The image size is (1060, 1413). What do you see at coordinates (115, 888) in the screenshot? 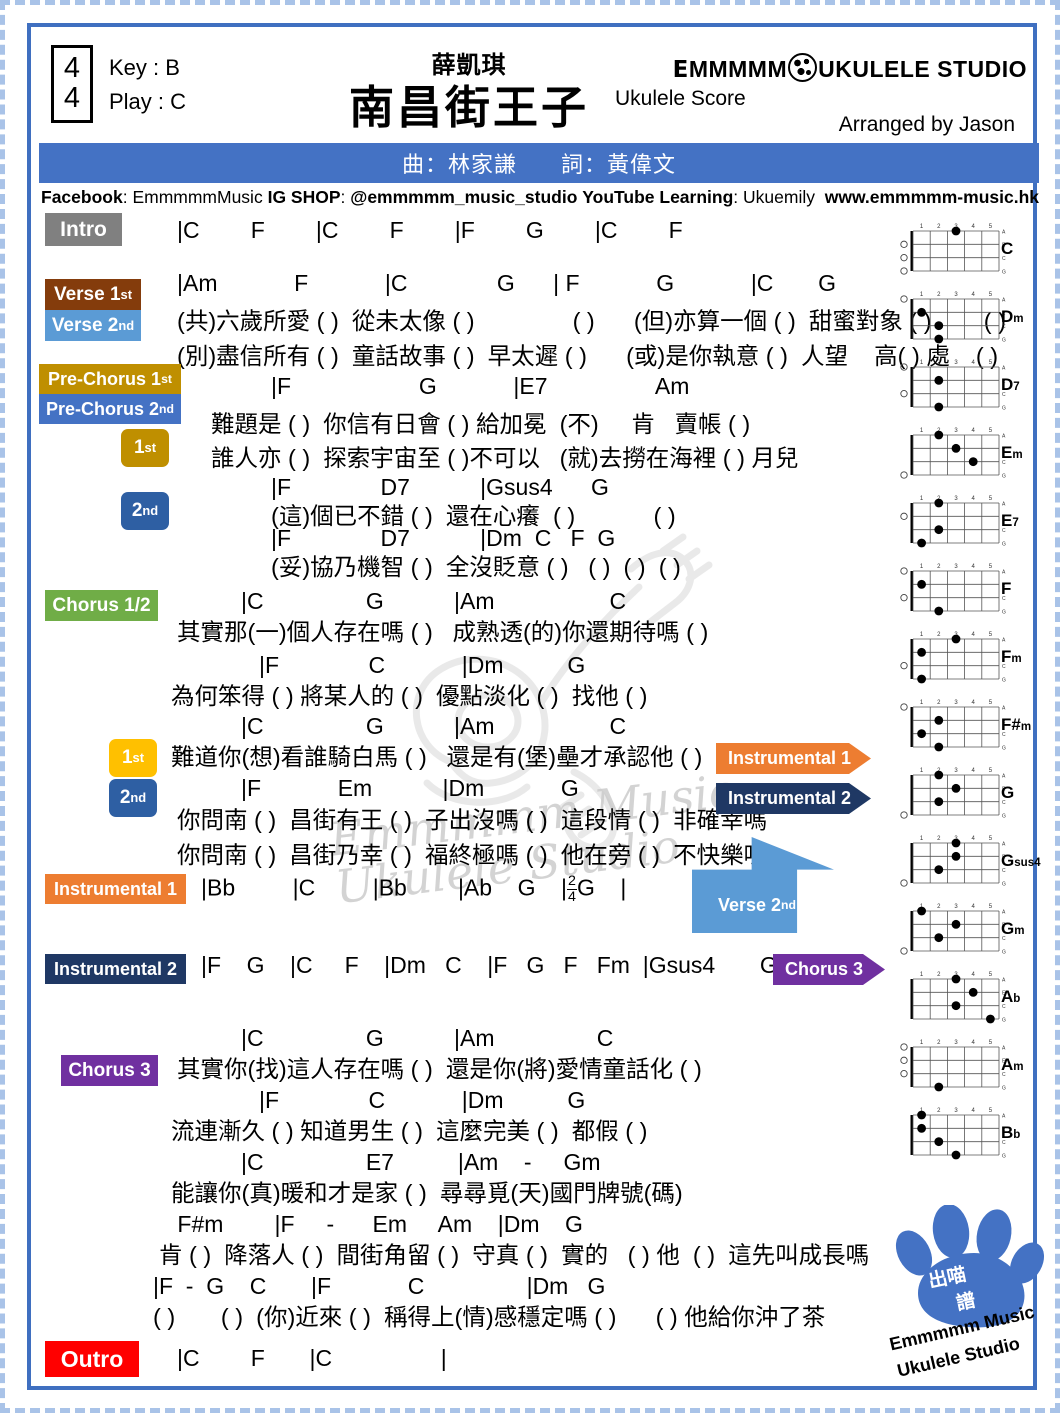
I see `instrumental1-label-text: Instrumental 1` at bounding box center [115, 888].